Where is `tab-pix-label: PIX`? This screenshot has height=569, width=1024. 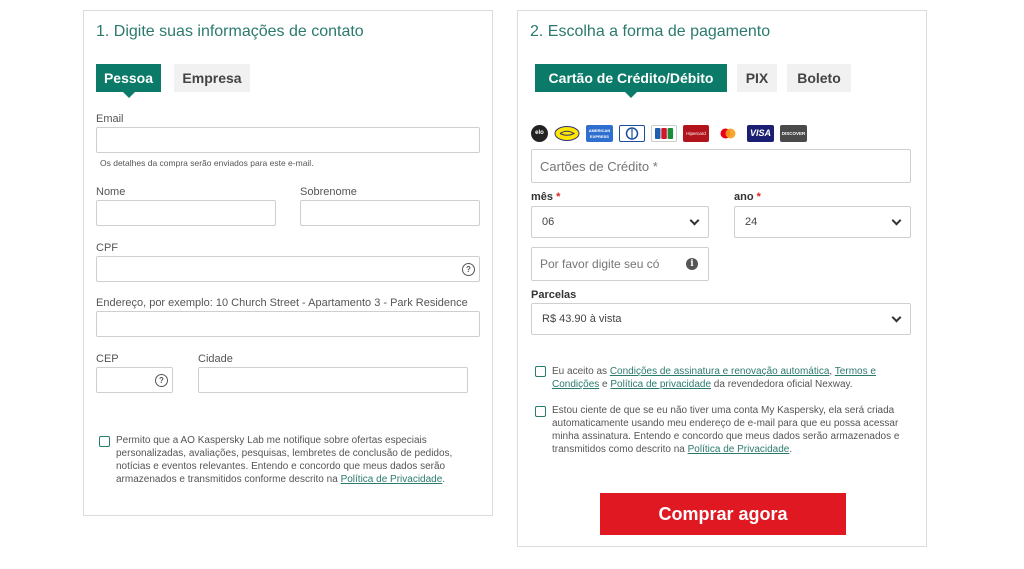
tab-pix-label: PIX is located at coordinates (757, 78).